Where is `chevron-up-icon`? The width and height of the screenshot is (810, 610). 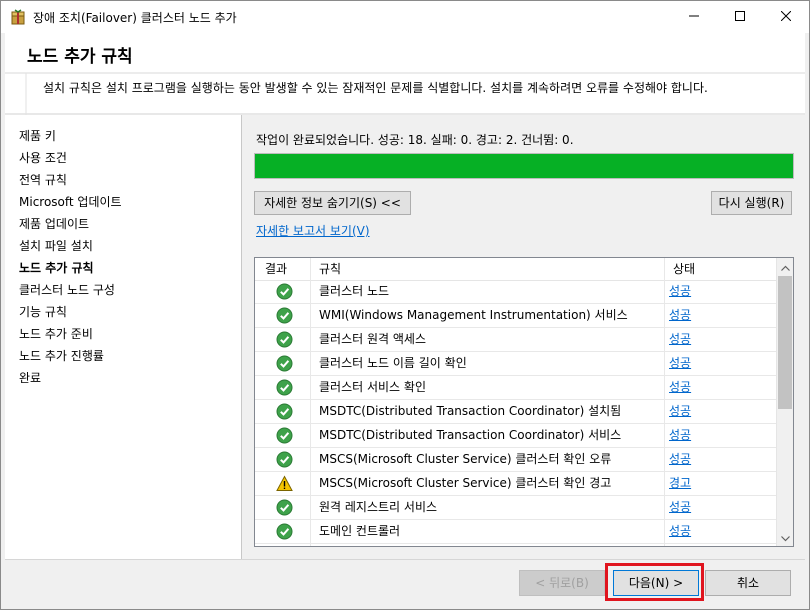
chevron-up-icon is located at coordinates (785, 267).